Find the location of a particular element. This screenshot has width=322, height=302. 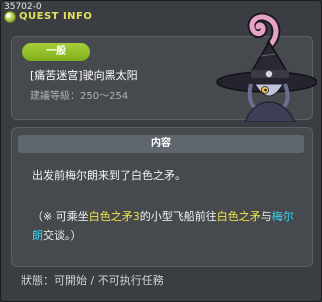

location-highlight: 白色之矛3 is located at coordinates (114, 216).